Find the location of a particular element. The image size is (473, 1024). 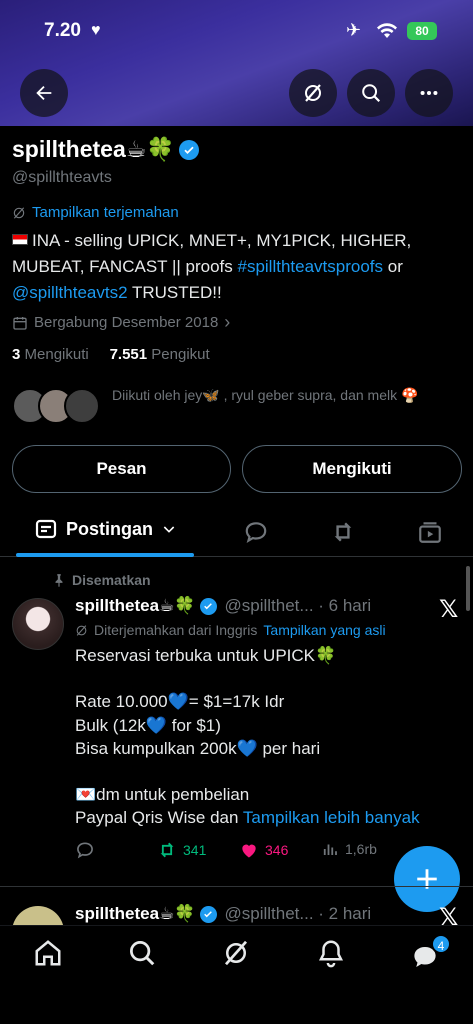

post-line: Bisa kumpulkan 200k💙 per hari is located at coordinates (198, 748).